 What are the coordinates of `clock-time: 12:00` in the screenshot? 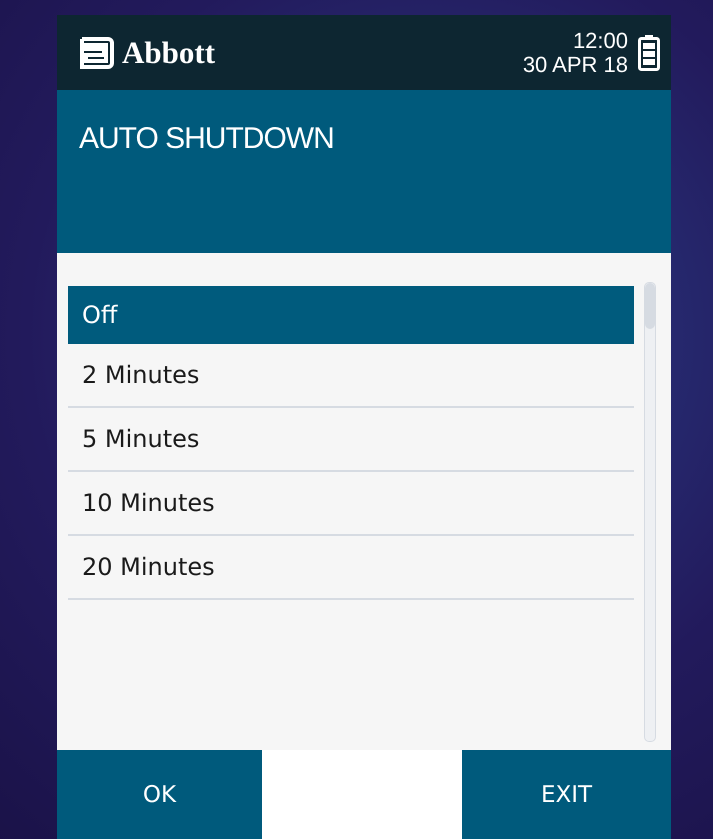 It's located at (600, 40).